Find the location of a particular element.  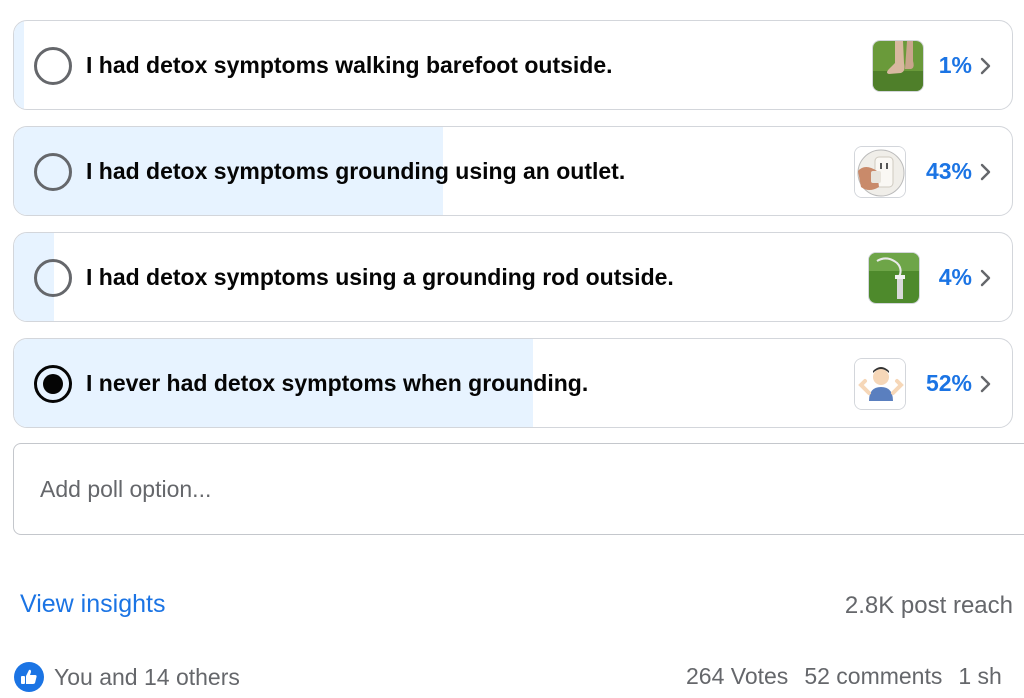

grounding-rod-in-grass-thumbnail is located at coordinates (894, 278).